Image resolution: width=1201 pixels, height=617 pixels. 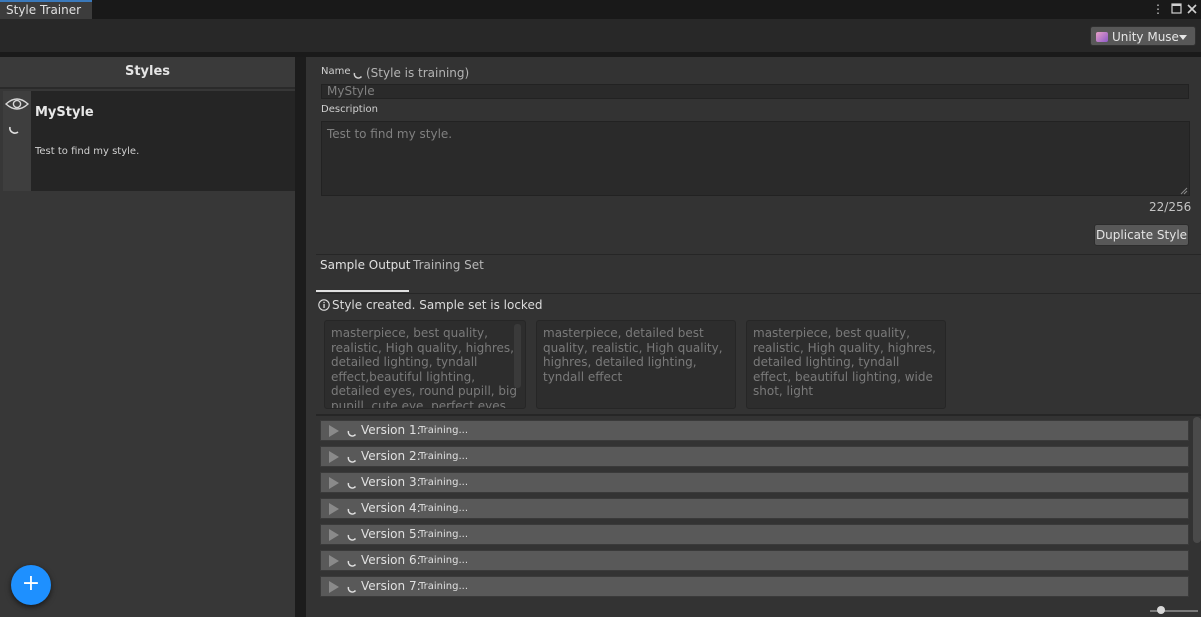 What do you see at coordinates (17, 104) in the screenshot?
I see `eye-icon` at bounding box center [17, 104].